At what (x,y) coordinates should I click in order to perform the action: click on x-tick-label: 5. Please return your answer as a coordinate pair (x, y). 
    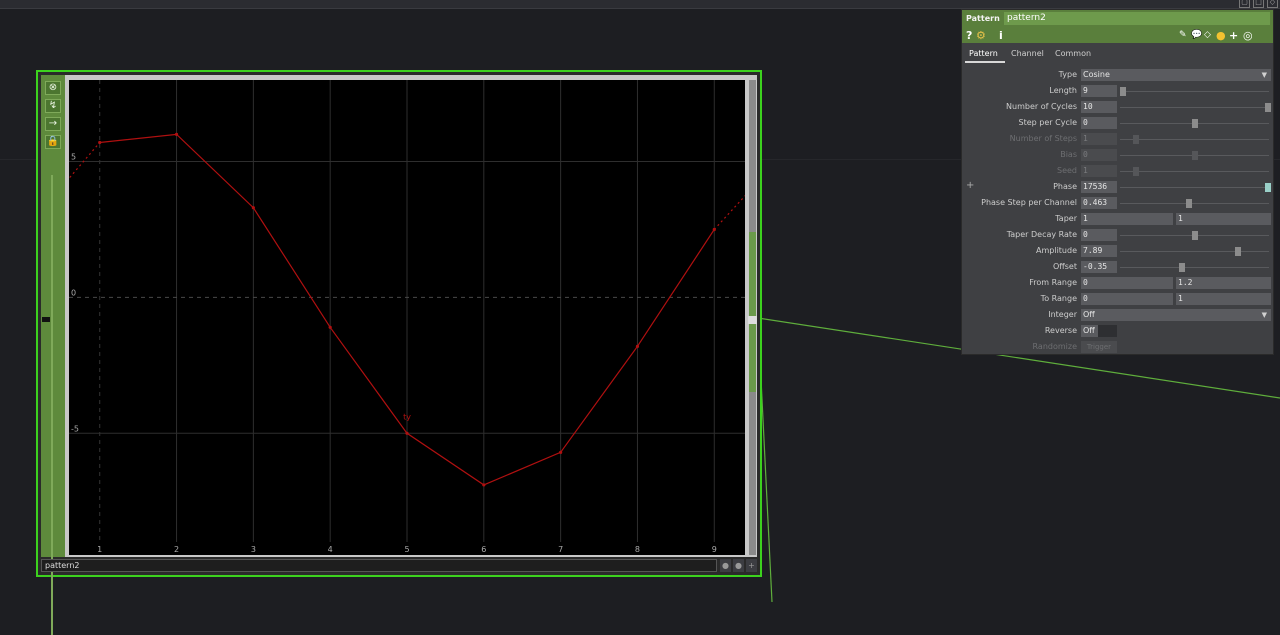
    Looking at the image, I should click on (406, 549).